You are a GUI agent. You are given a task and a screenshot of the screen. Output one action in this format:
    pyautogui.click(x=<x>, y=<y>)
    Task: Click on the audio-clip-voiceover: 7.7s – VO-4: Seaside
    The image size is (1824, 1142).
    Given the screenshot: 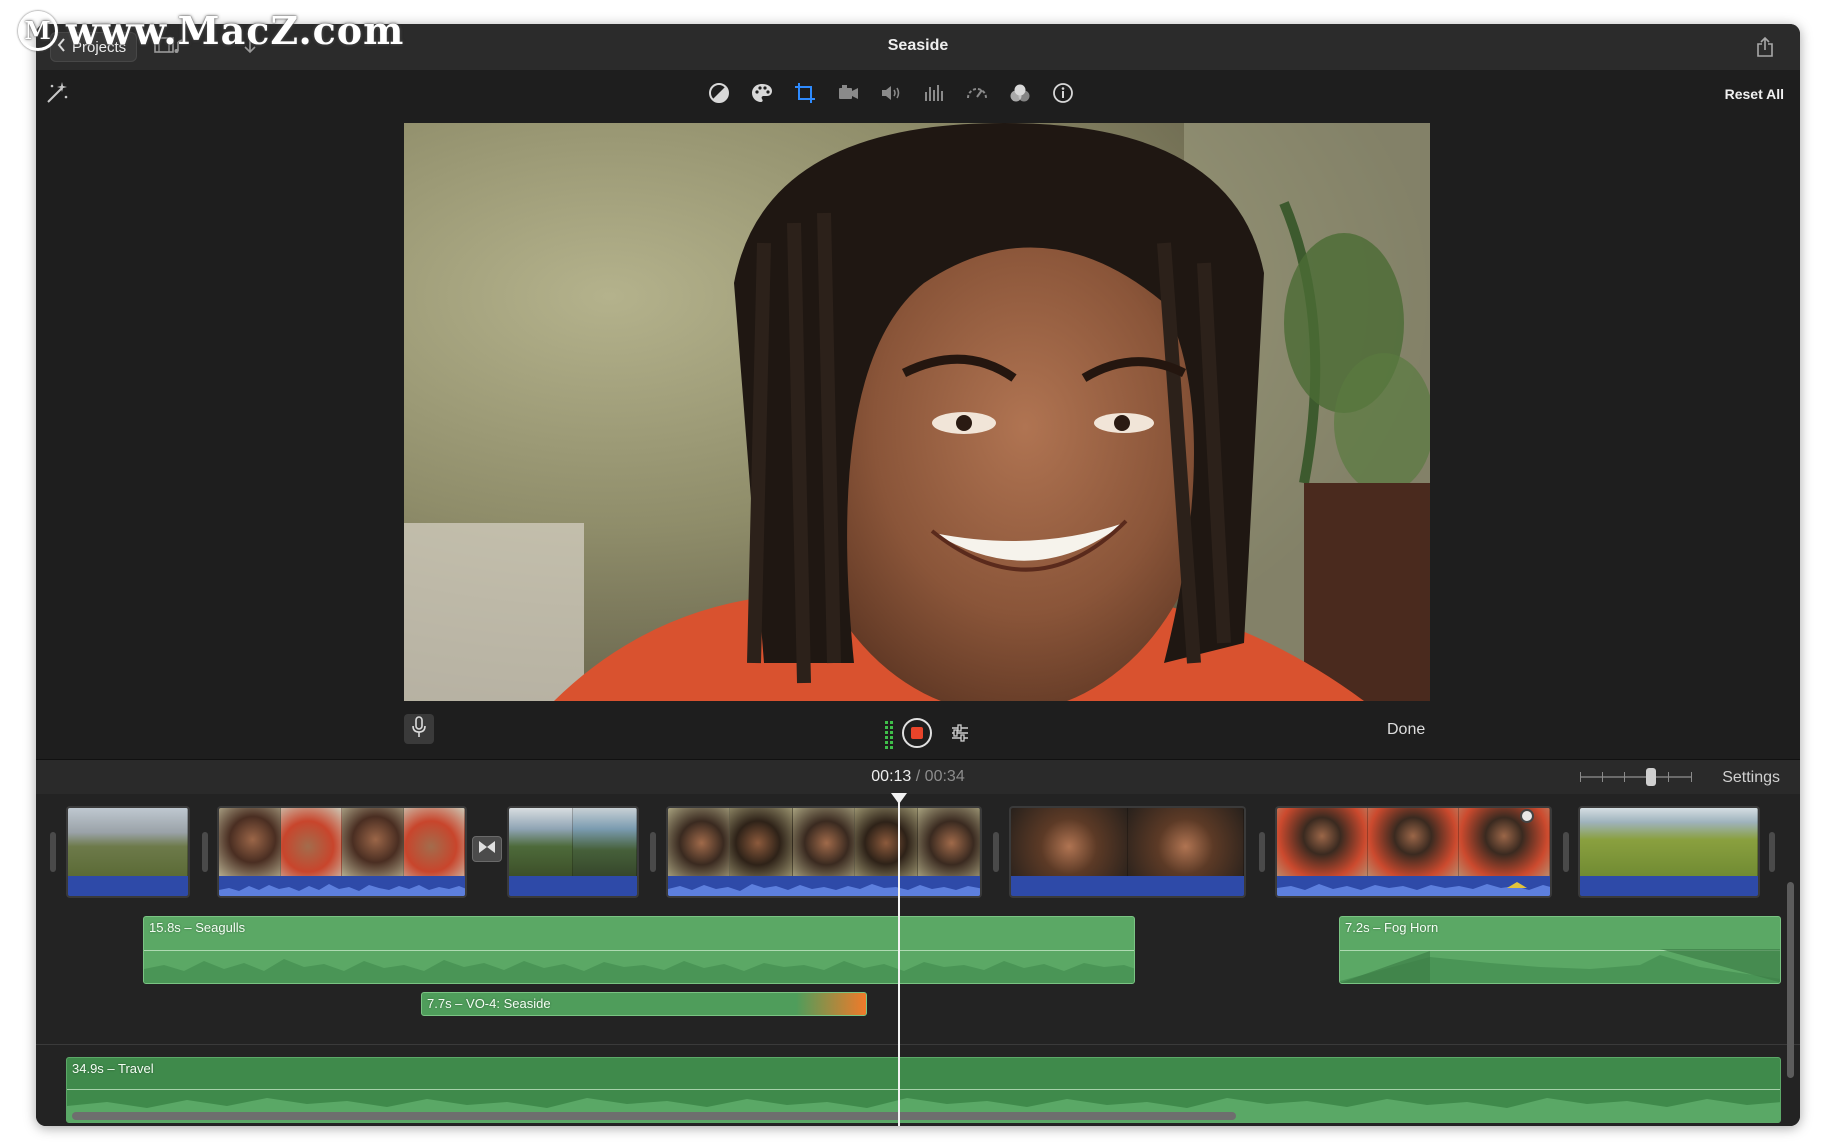 What is the action you would take?
    pyautogui.click(x=644, y=1004)
    